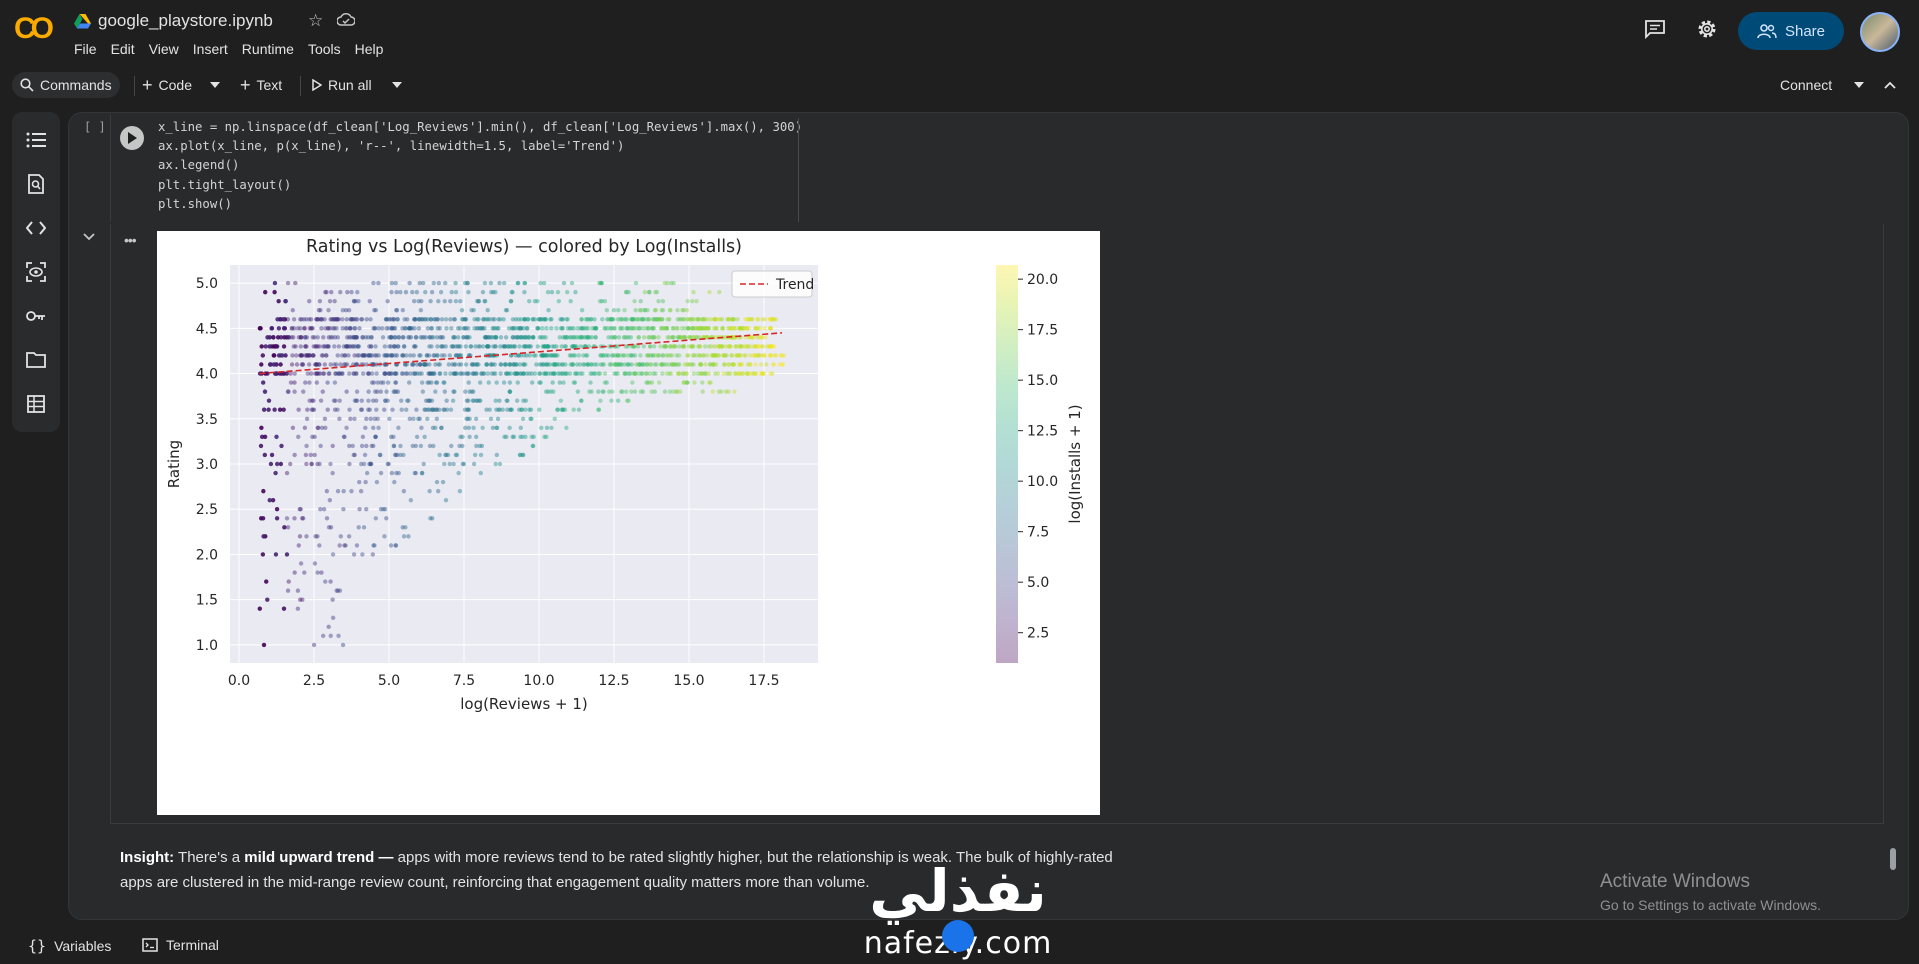  Describe the element at coordinates (164, 49) in the screenshot. I see `menu-view: View` at that location.